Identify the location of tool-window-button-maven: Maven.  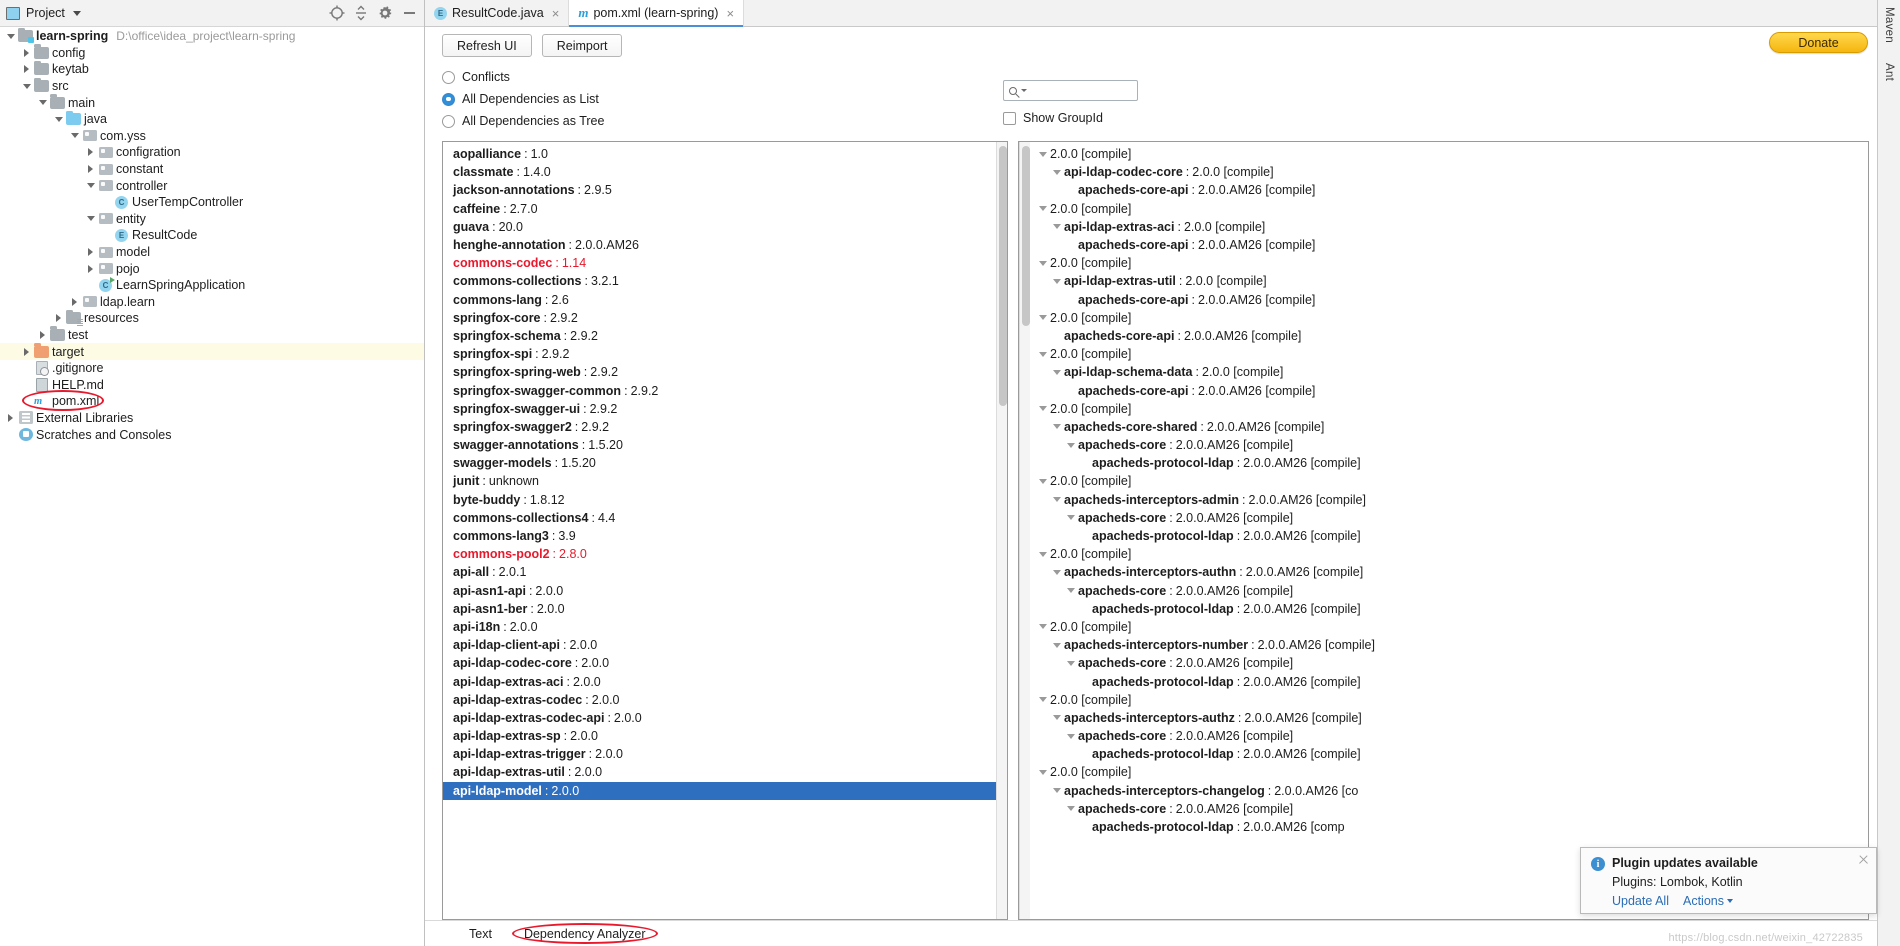
(1889, 25).